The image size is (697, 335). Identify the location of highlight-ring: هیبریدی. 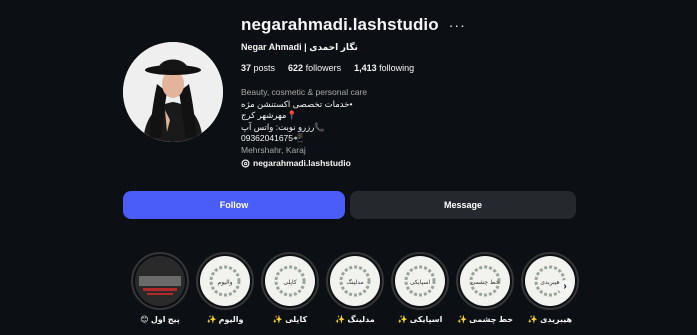
(550, 281).